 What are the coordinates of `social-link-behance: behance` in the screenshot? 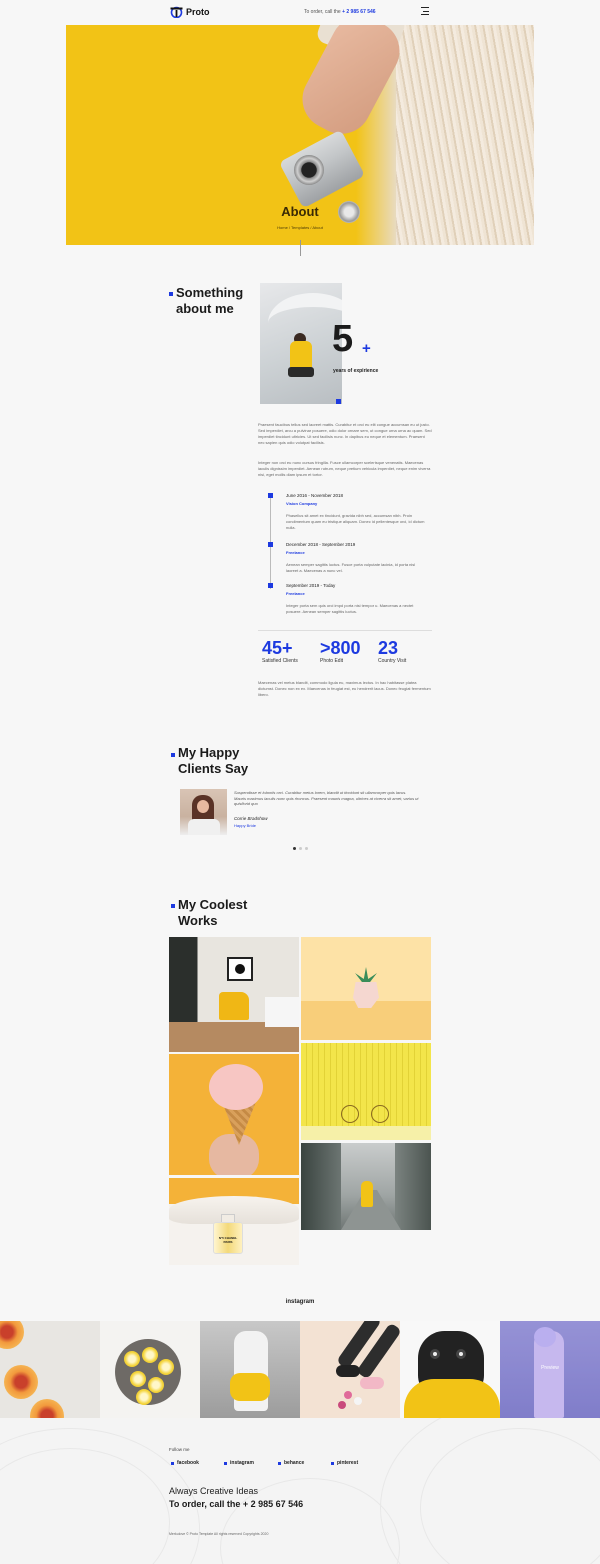 It's located at (291, 1463).